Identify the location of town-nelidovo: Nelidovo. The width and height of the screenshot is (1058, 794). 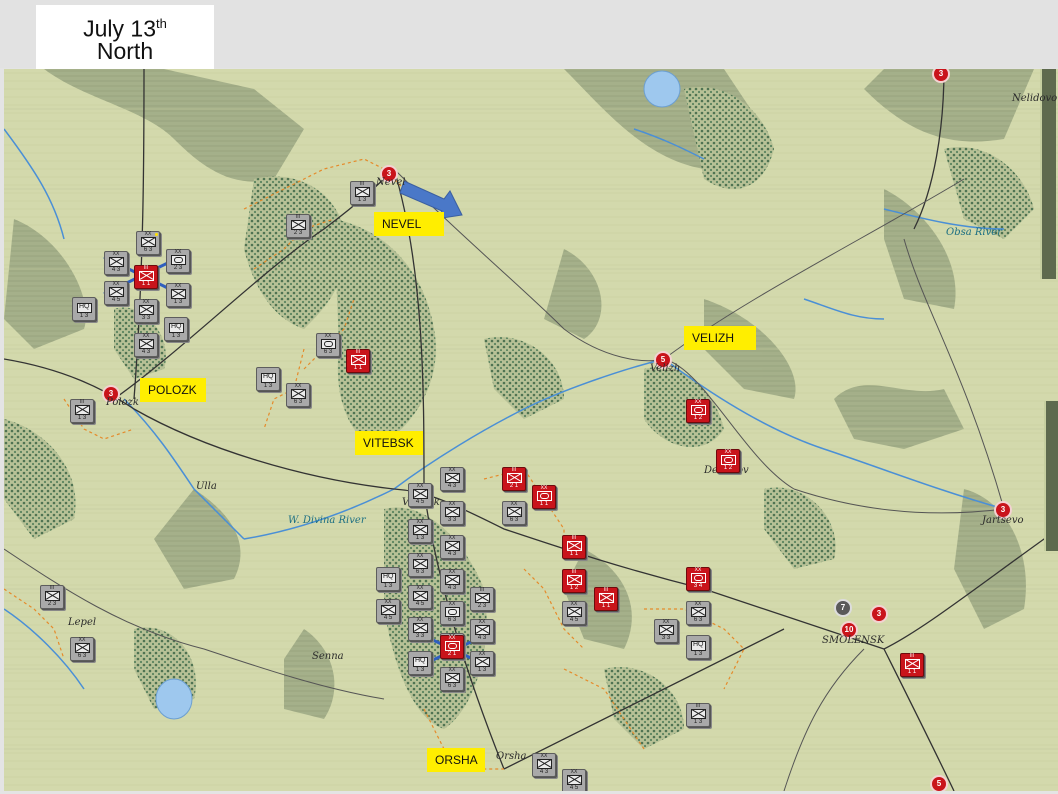
(1035, 98).